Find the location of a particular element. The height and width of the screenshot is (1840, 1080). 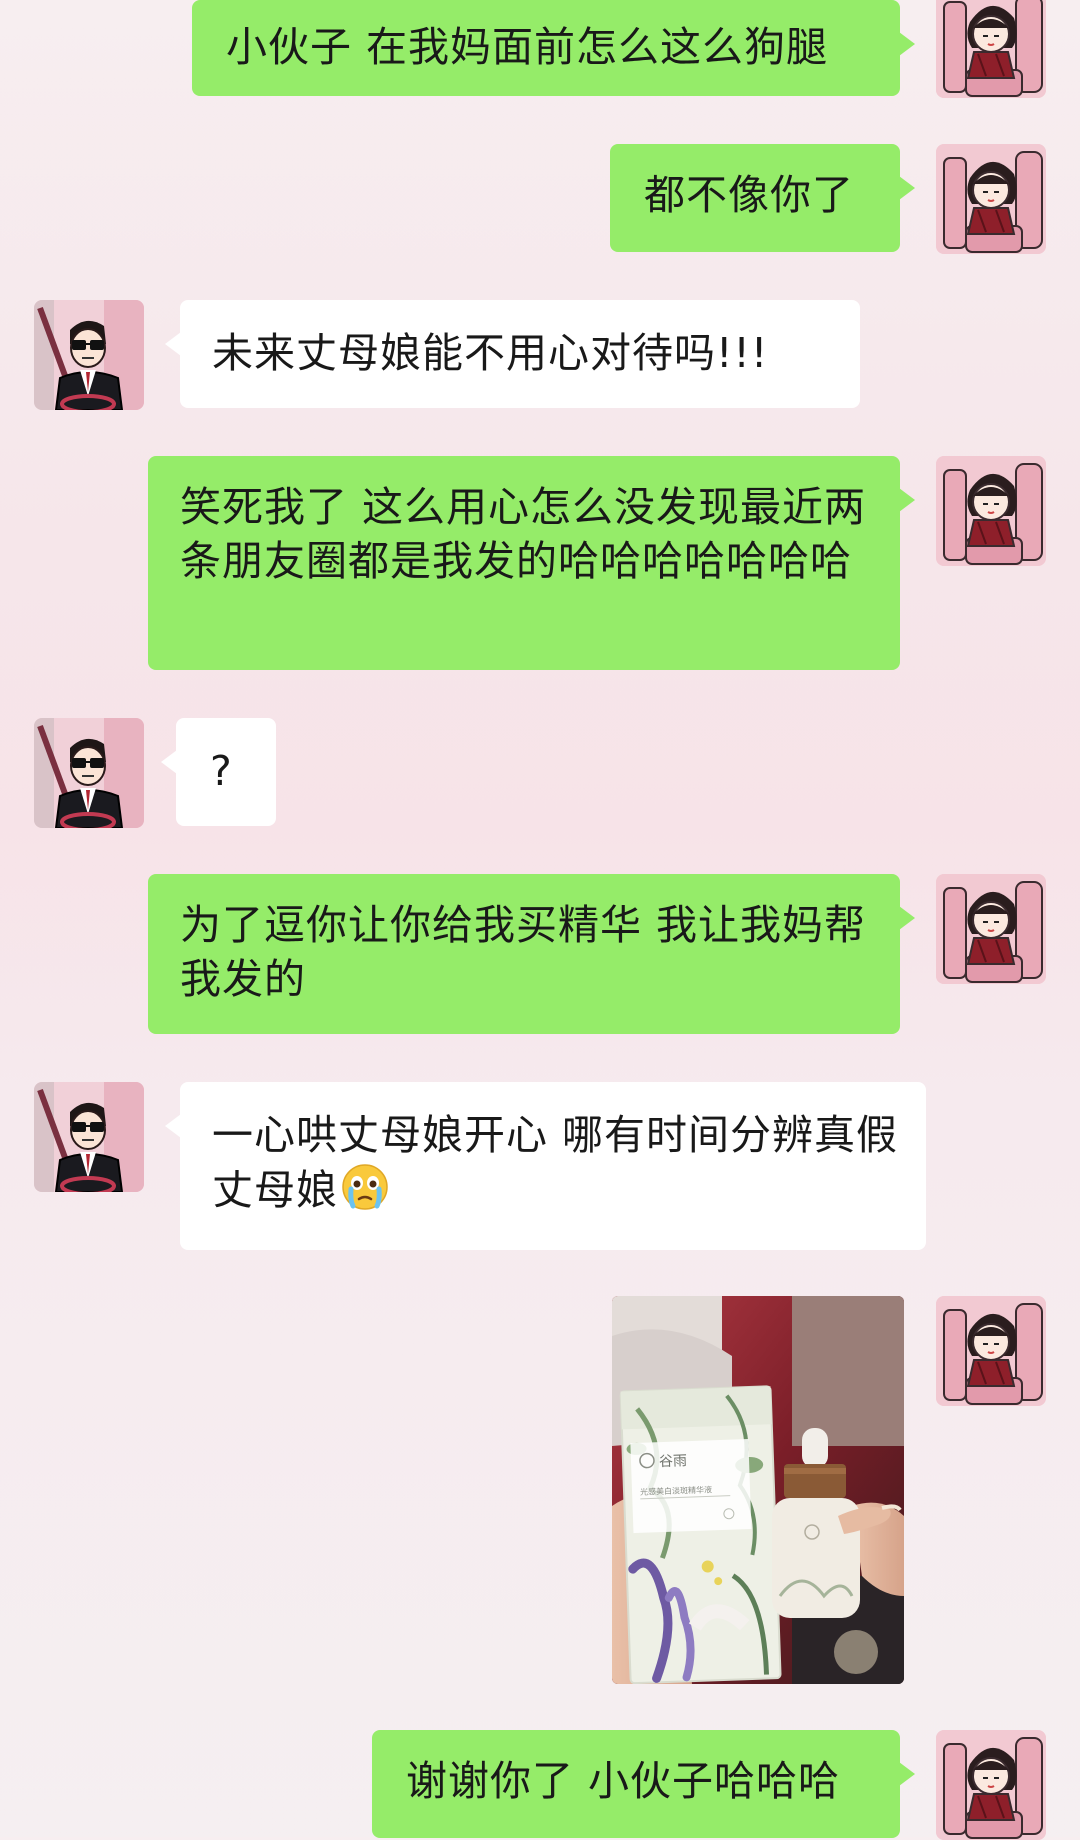

message-bubble-sent: 为了逗你让你给我买精华 我让我妈帮我发的 is located at coordinates (531, 954).